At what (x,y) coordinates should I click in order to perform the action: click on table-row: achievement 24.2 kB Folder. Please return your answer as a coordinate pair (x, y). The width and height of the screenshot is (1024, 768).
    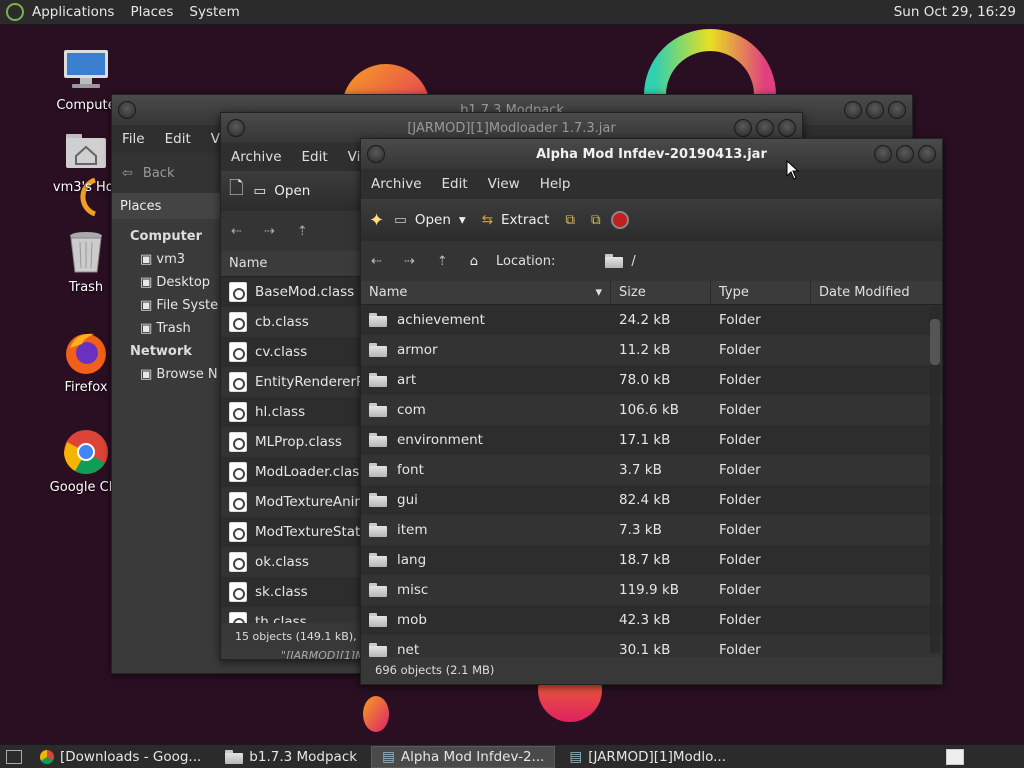
    Looking at the image, I should click on (651, 320).